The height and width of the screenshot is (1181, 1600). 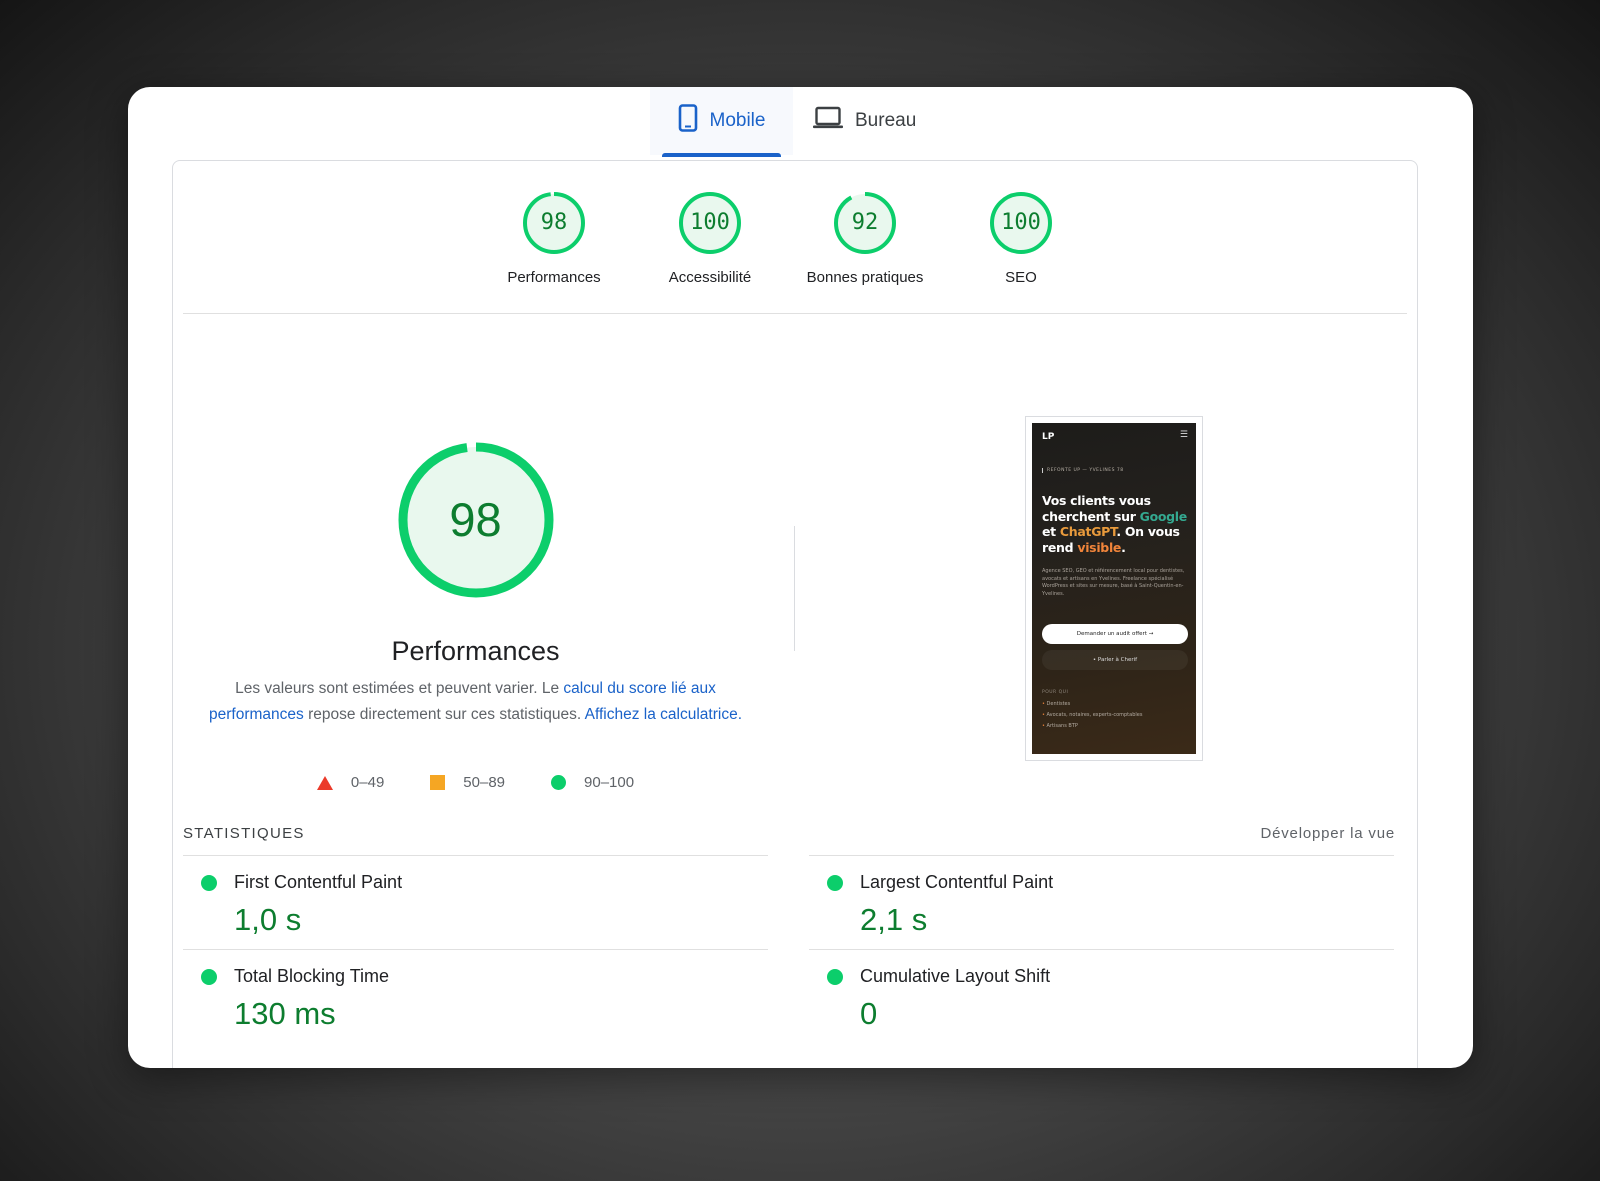 I want to click on metric-tbt: Total Blocking Time 130 ms, so click(x=475, y=995).